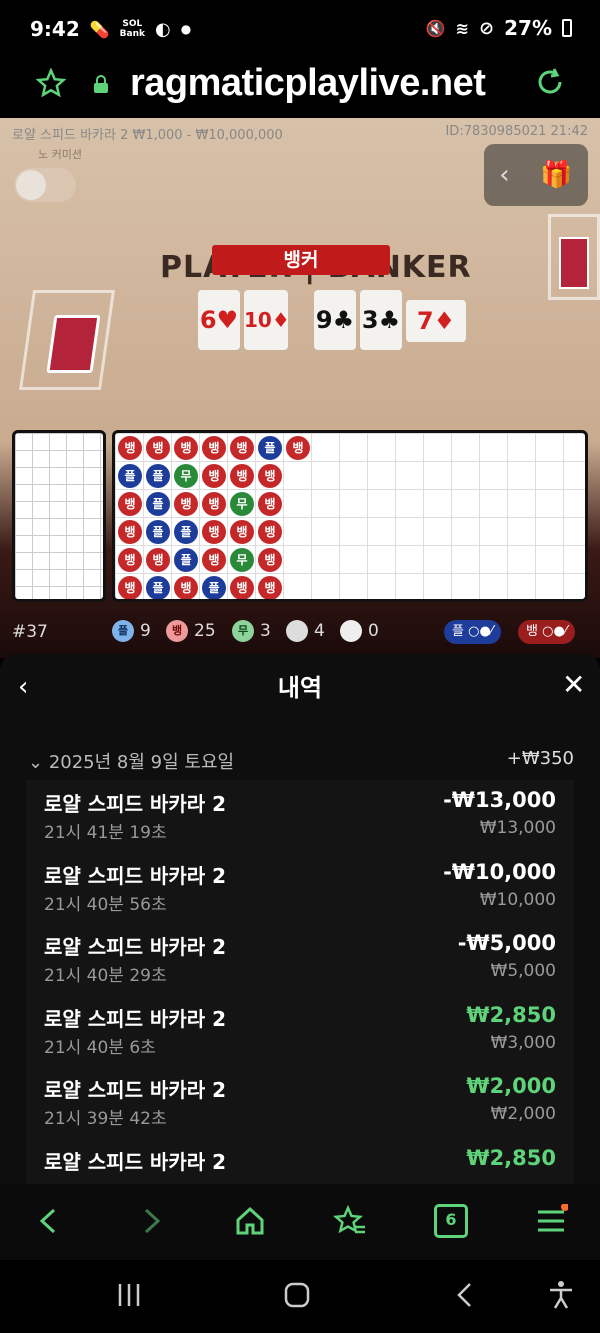  I want to click on chevron-down-icon: ⌄, so click(35, 762).